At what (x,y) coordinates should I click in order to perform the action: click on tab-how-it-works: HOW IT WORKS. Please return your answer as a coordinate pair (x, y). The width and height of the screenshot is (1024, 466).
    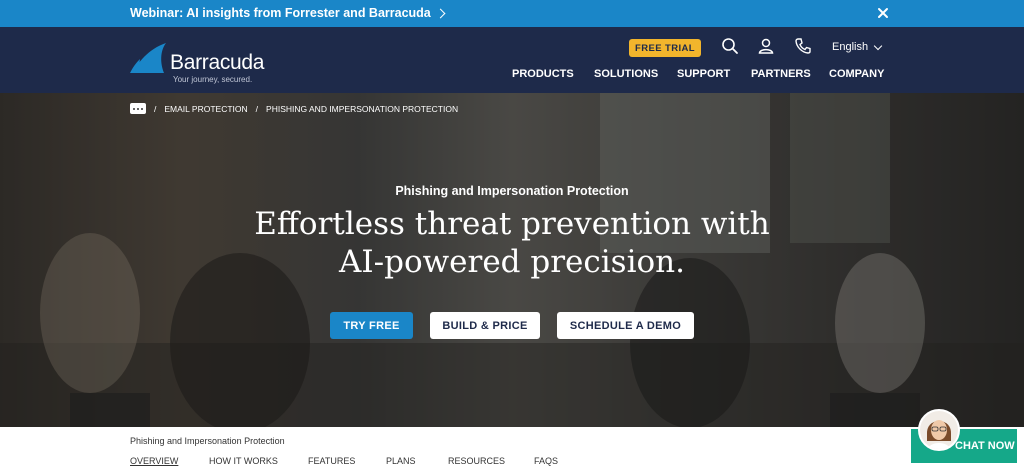
    Looking at the image, I should click on (243, 461).